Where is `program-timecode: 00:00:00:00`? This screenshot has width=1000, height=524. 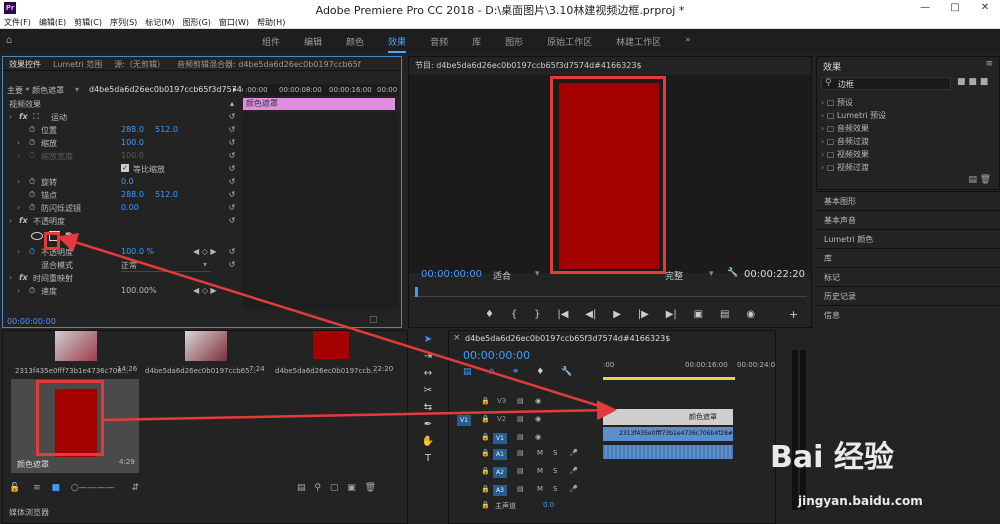
program-timecode: 00:00:00:00 is located at coordinates (451, 274).